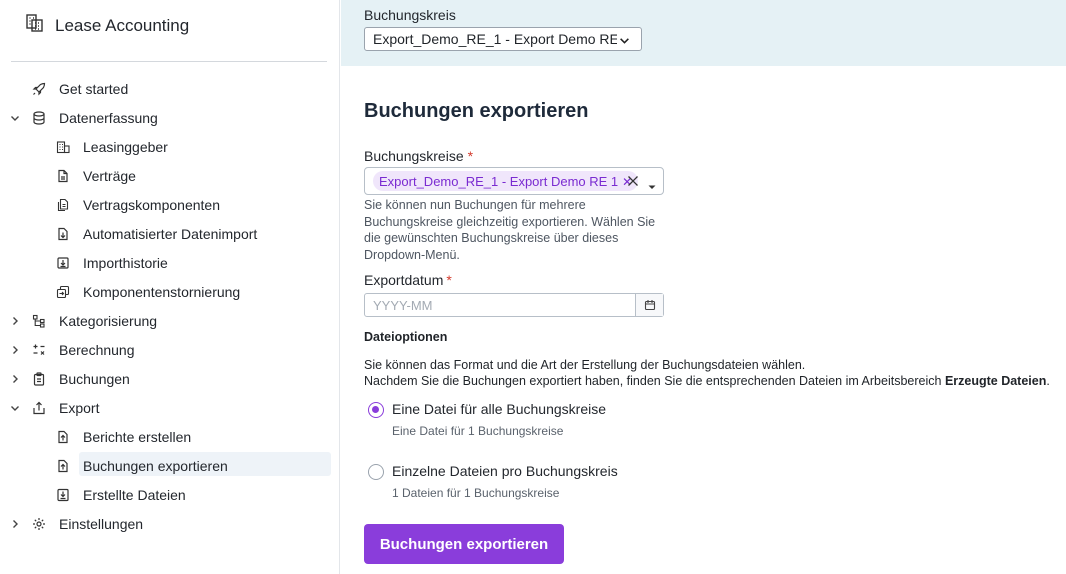  What do you see at coordinates (652, 186) in the screenshot?
I see `dropdown-caret-icon` at bounding box center [652, 186].